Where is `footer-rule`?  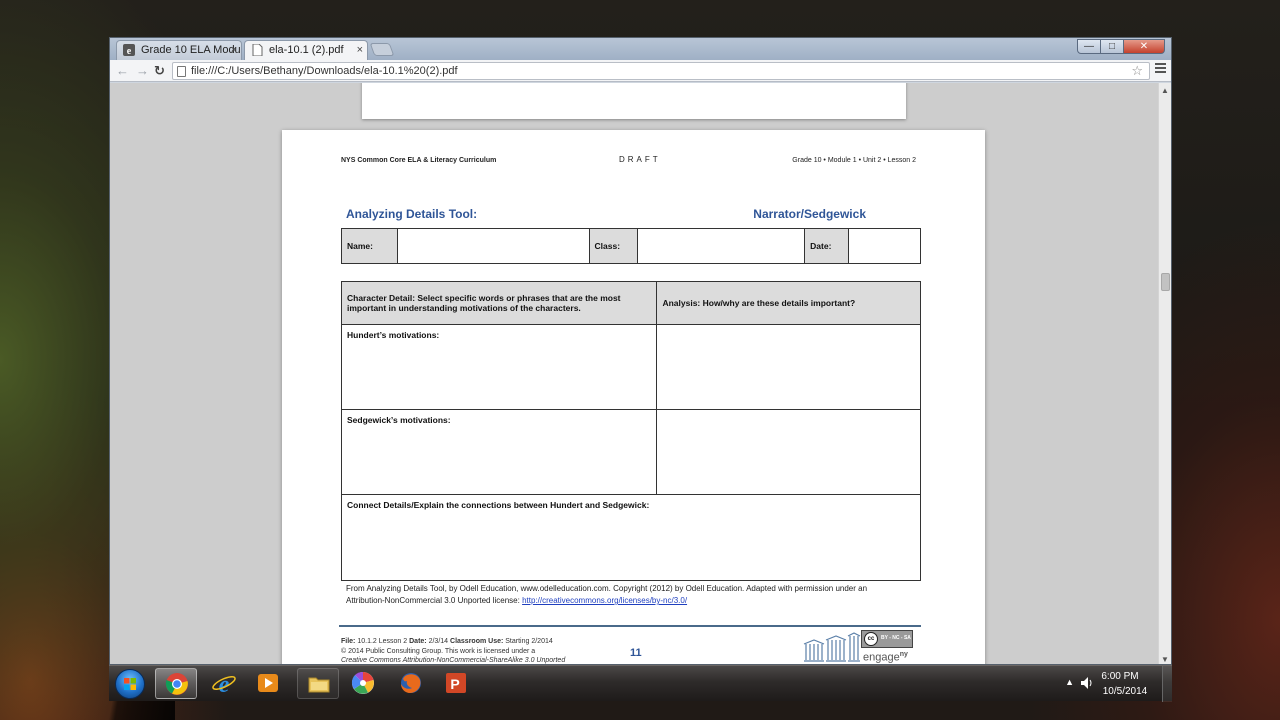
footer-rule is located at coordinates (630, 626).